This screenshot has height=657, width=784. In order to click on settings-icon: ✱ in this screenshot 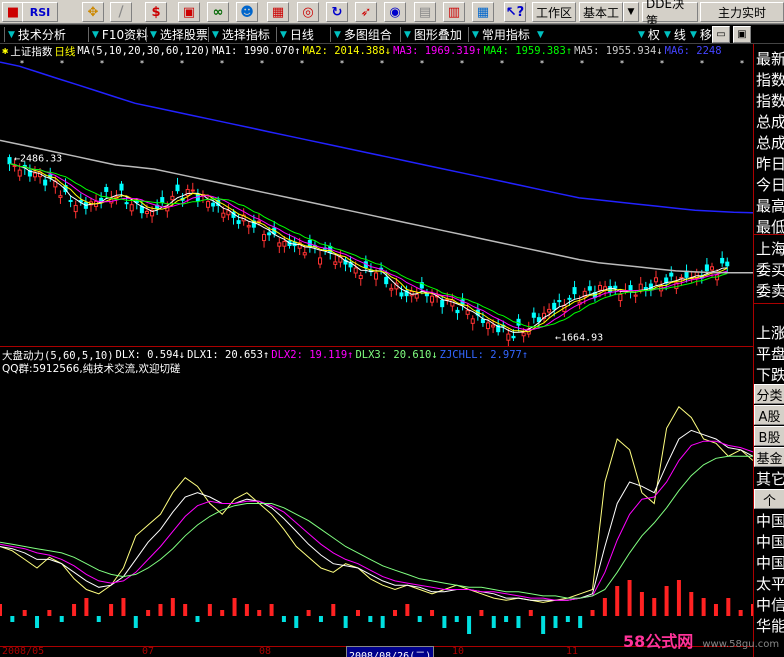, I will do `click(5, 51)`.